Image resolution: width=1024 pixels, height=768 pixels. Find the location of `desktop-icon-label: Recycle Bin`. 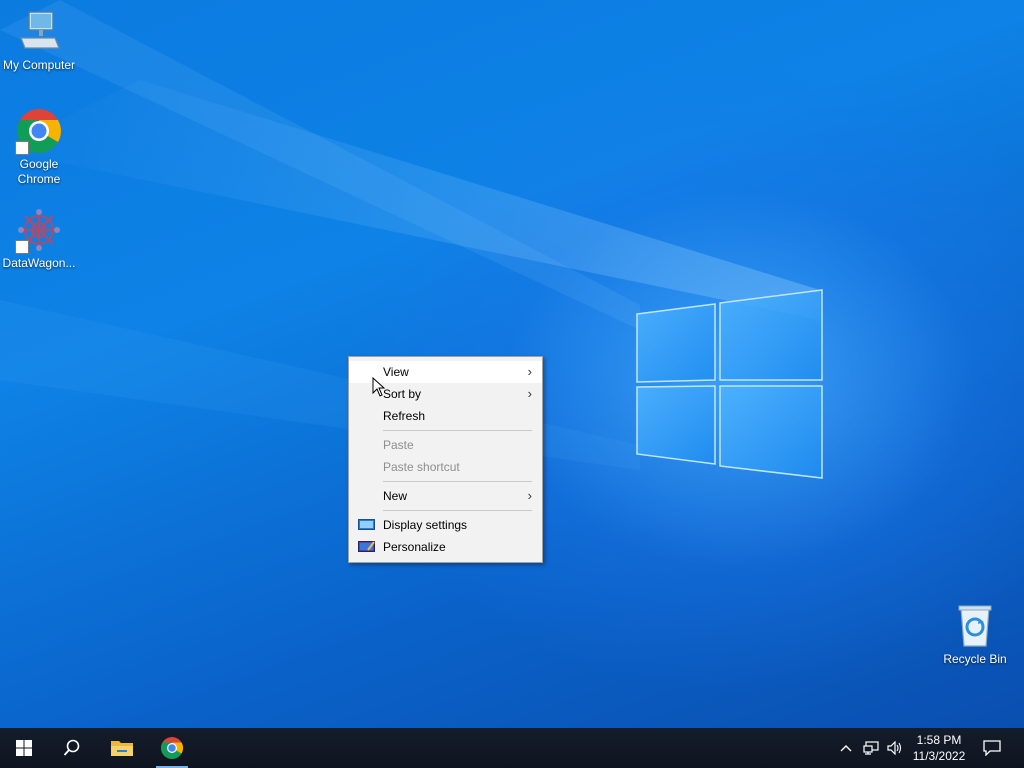

desktop-icon-label: Recycle Bin is located at coordinates (975, 659).